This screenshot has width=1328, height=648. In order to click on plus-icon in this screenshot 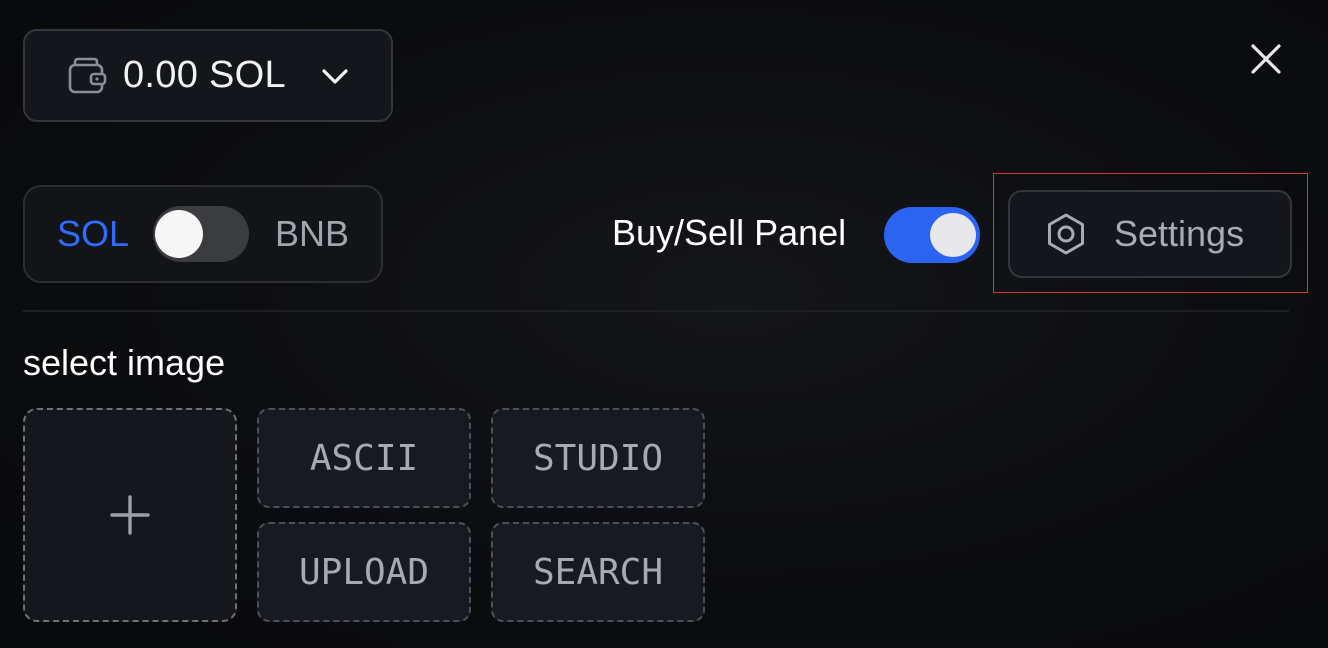, I will do `click(130, 515)`.